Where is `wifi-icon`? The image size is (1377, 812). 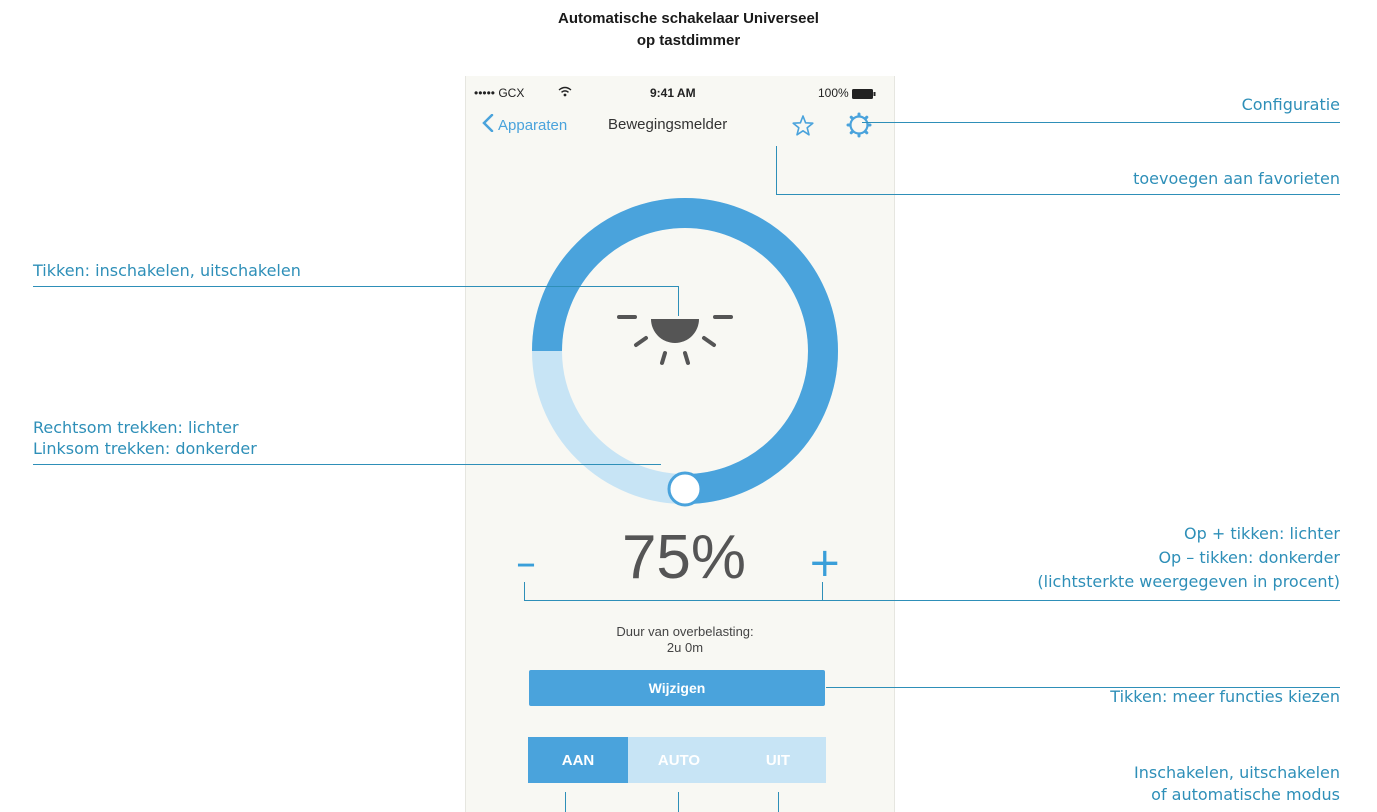 wifi-icon is located at coordinates (565, 93).